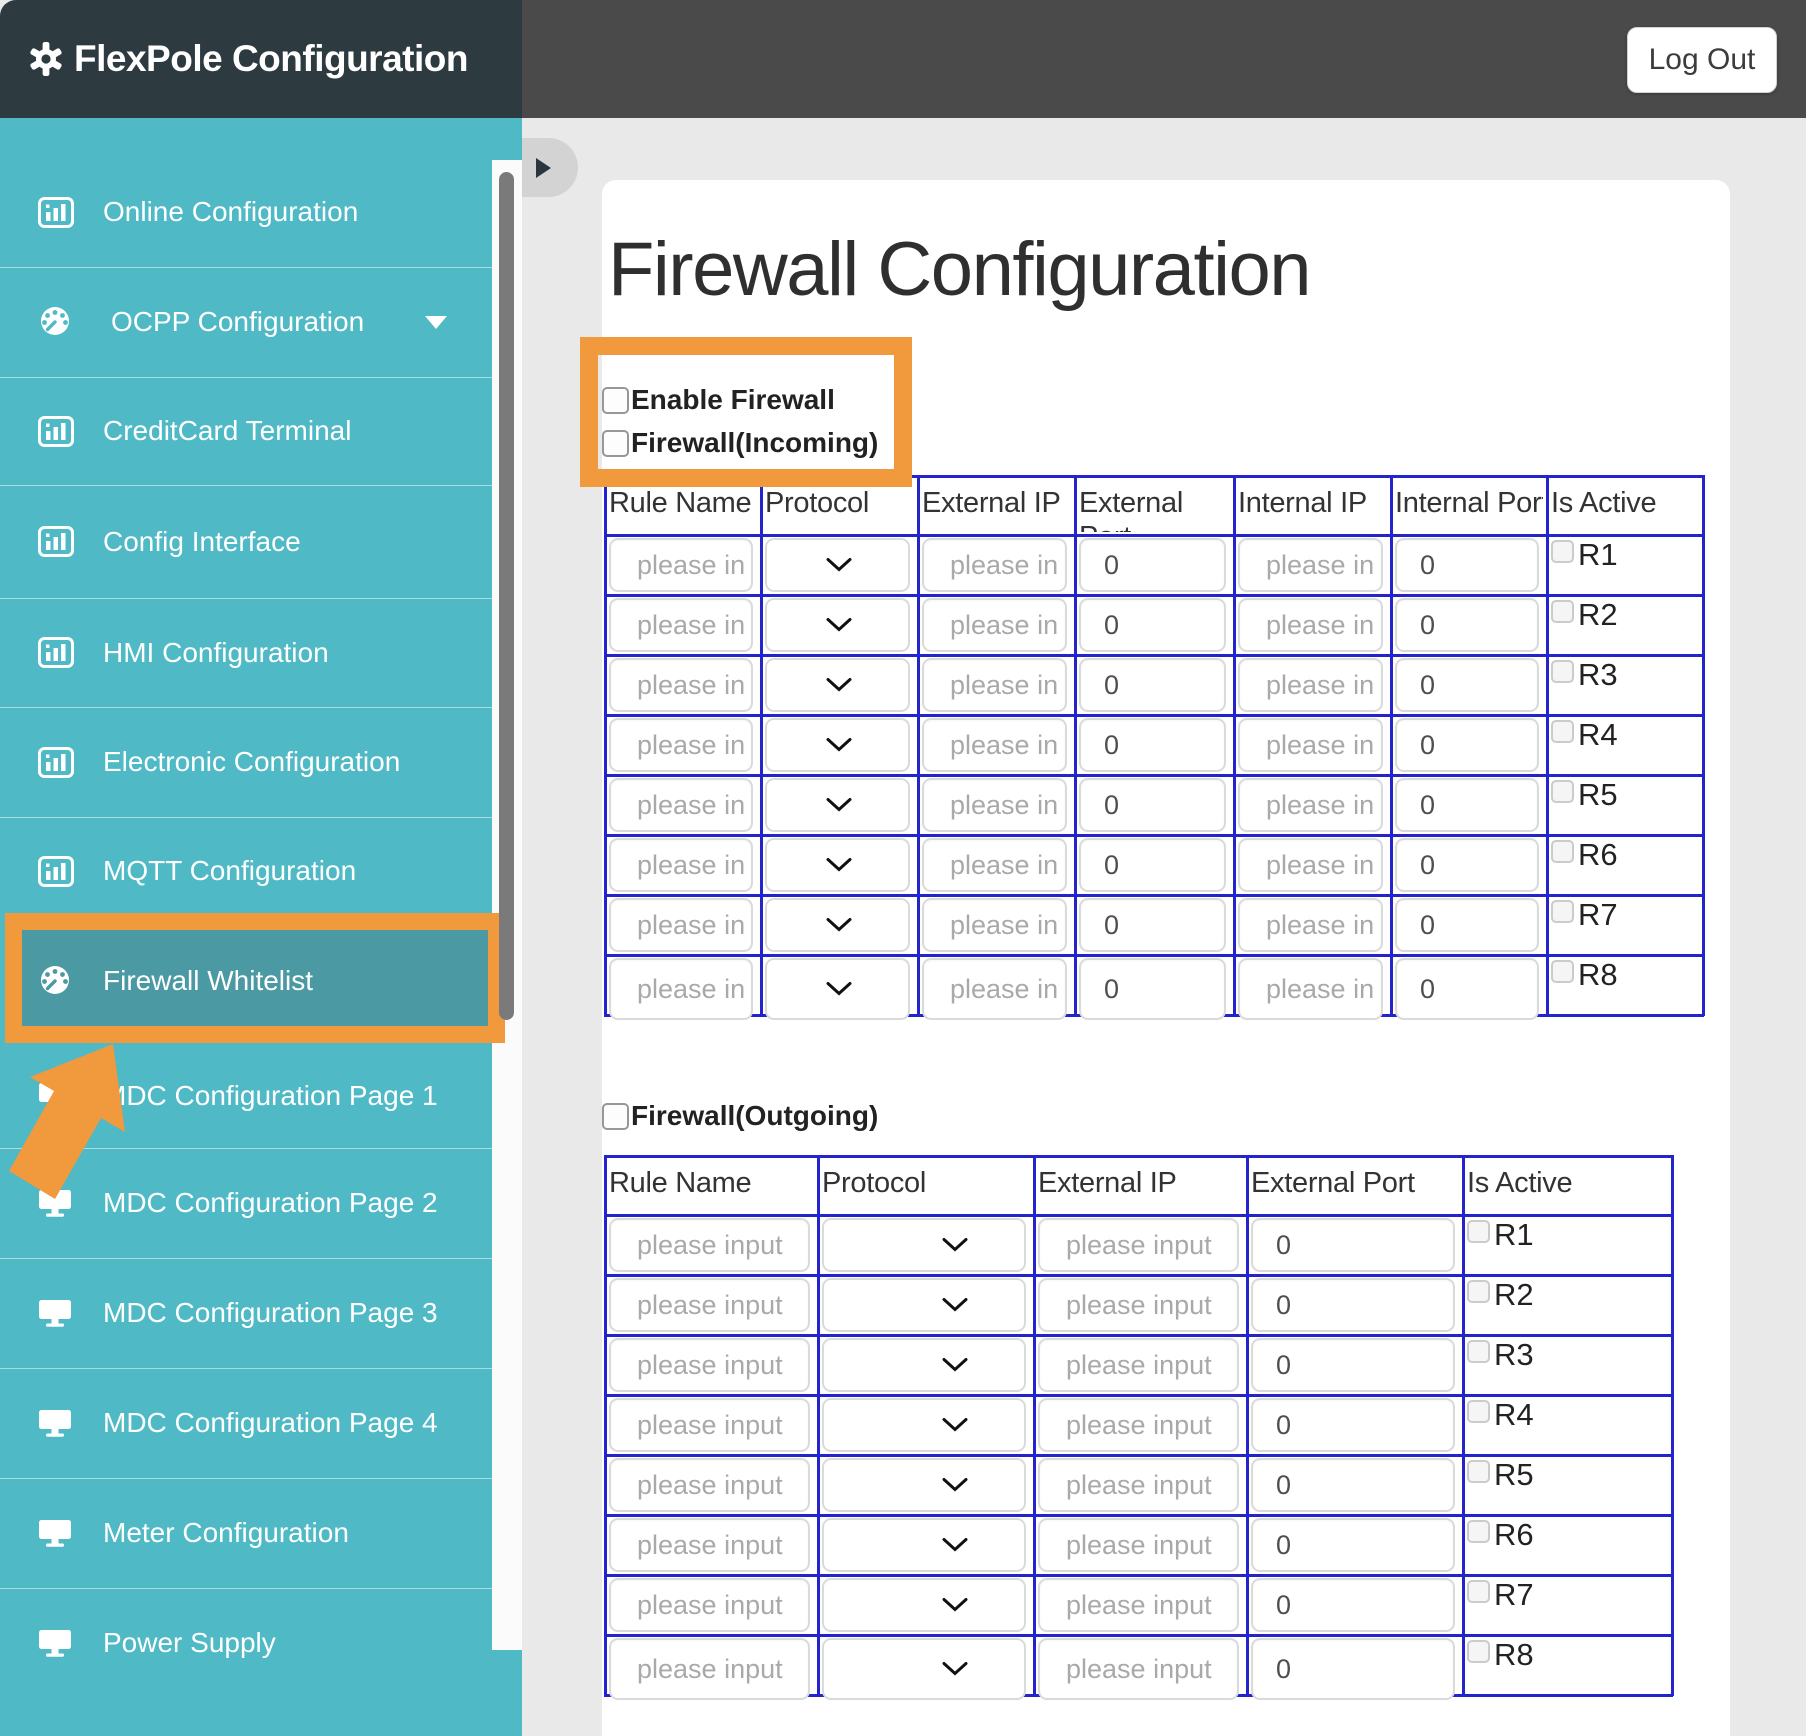 The height and width of the screenshot is (1736, 1806). I want to click on outgoing-row2-protocol-select, so click(924, 1305).